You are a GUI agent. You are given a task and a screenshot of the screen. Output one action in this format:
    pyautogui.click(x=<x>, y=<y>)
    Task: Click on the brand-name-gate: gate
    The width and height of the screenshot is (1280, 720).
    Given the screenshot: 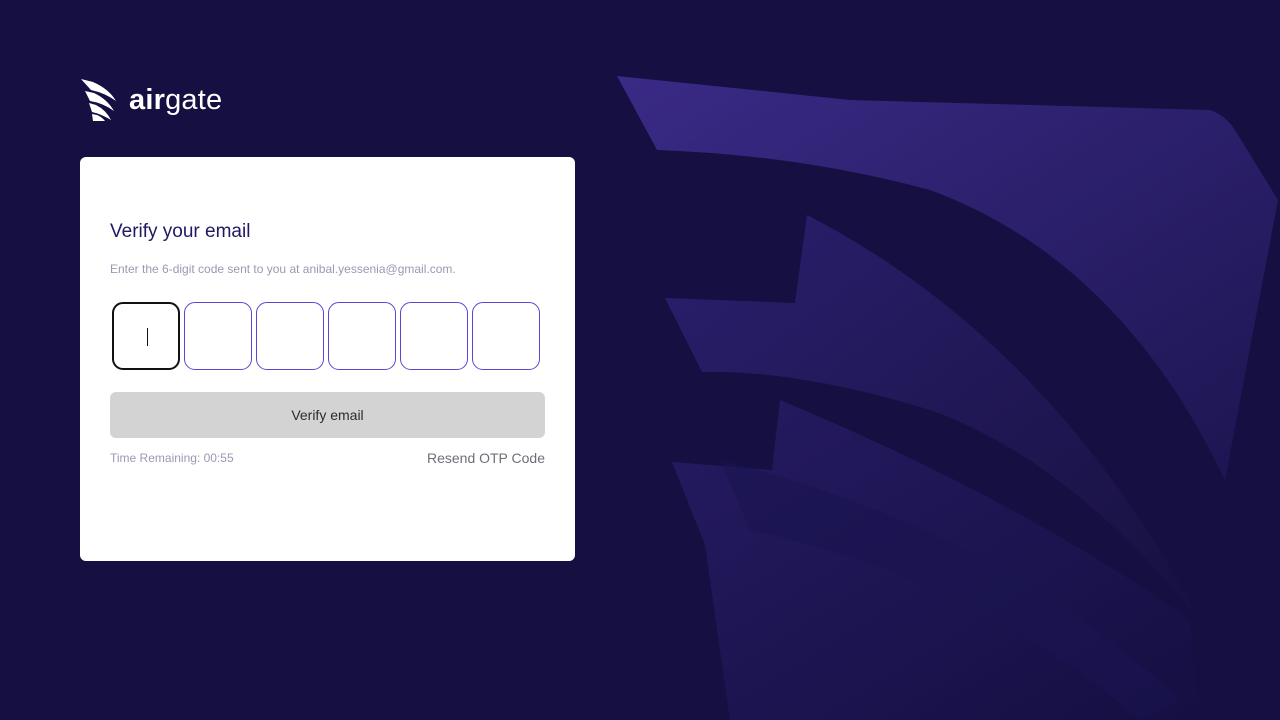 What is the action you would take?
    pyautogui.click(x=194, y=100)
    